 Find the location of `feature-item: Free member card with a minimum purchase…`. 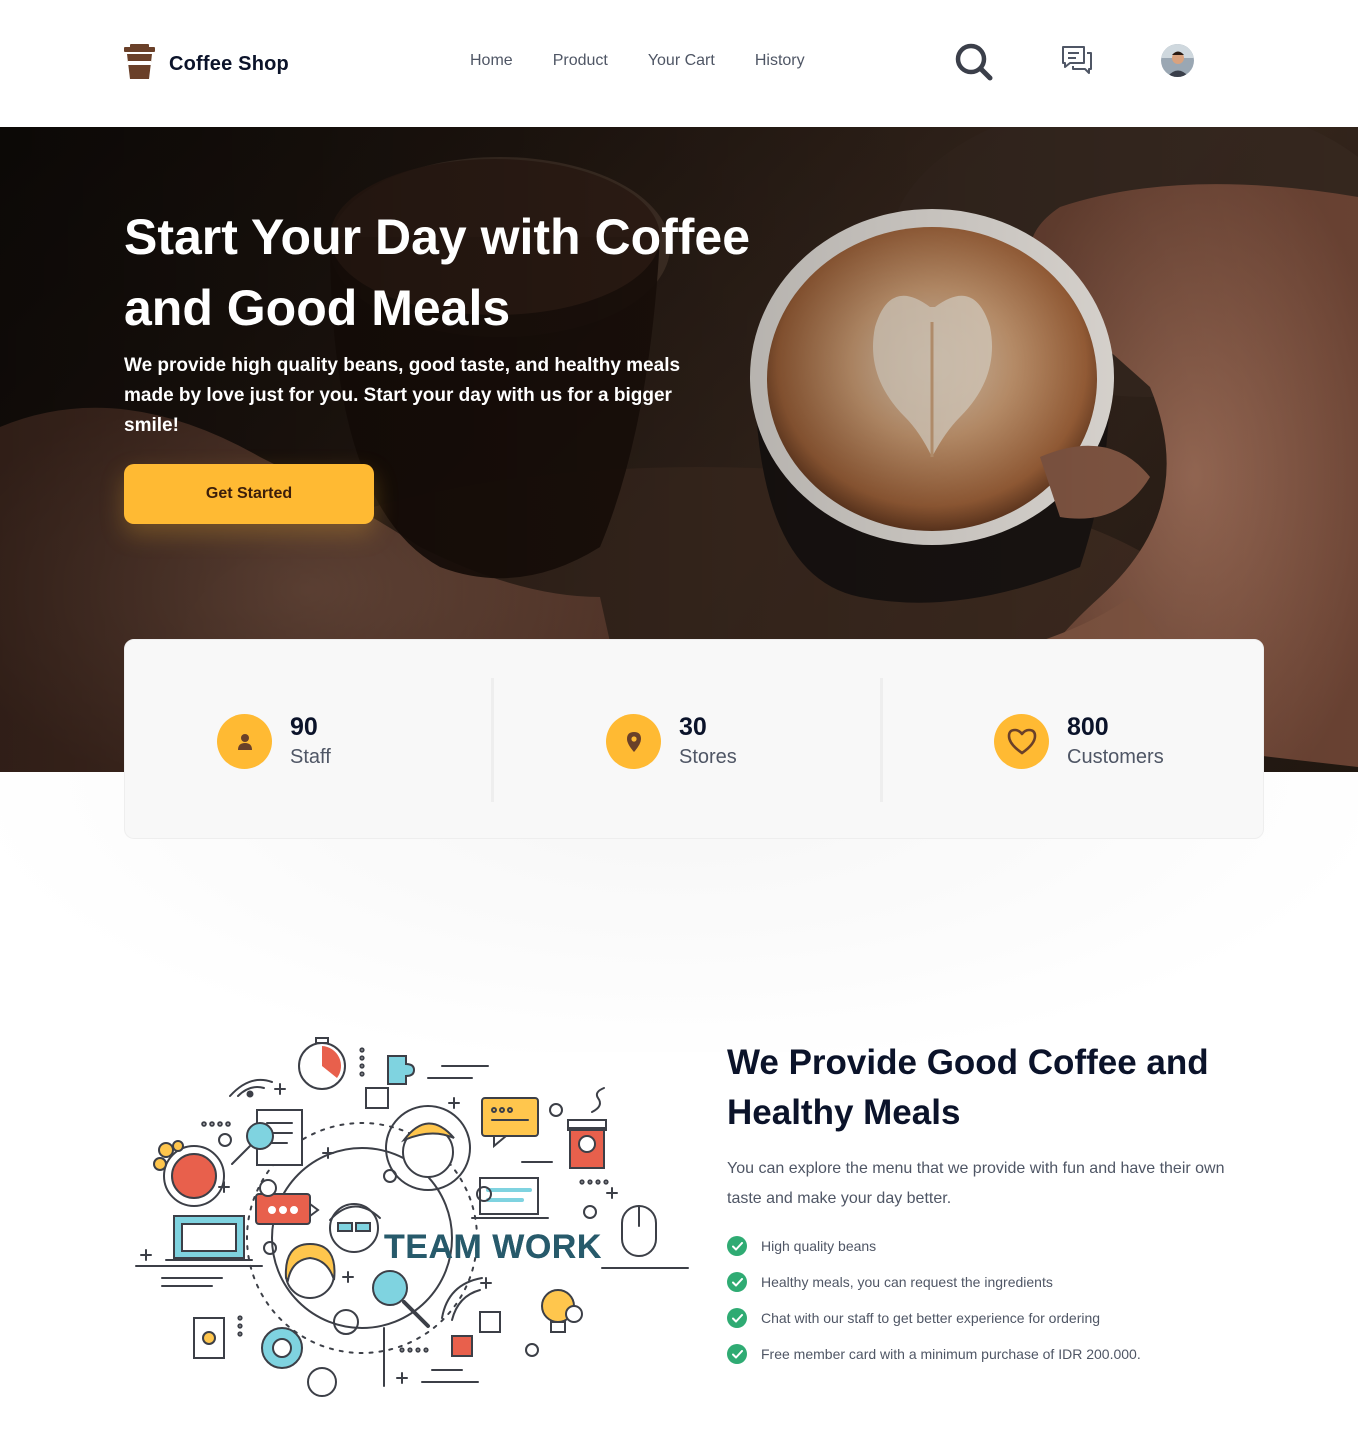

feature-item: Free member card with a minimum purchase… is located at coordinates (934, 1354).